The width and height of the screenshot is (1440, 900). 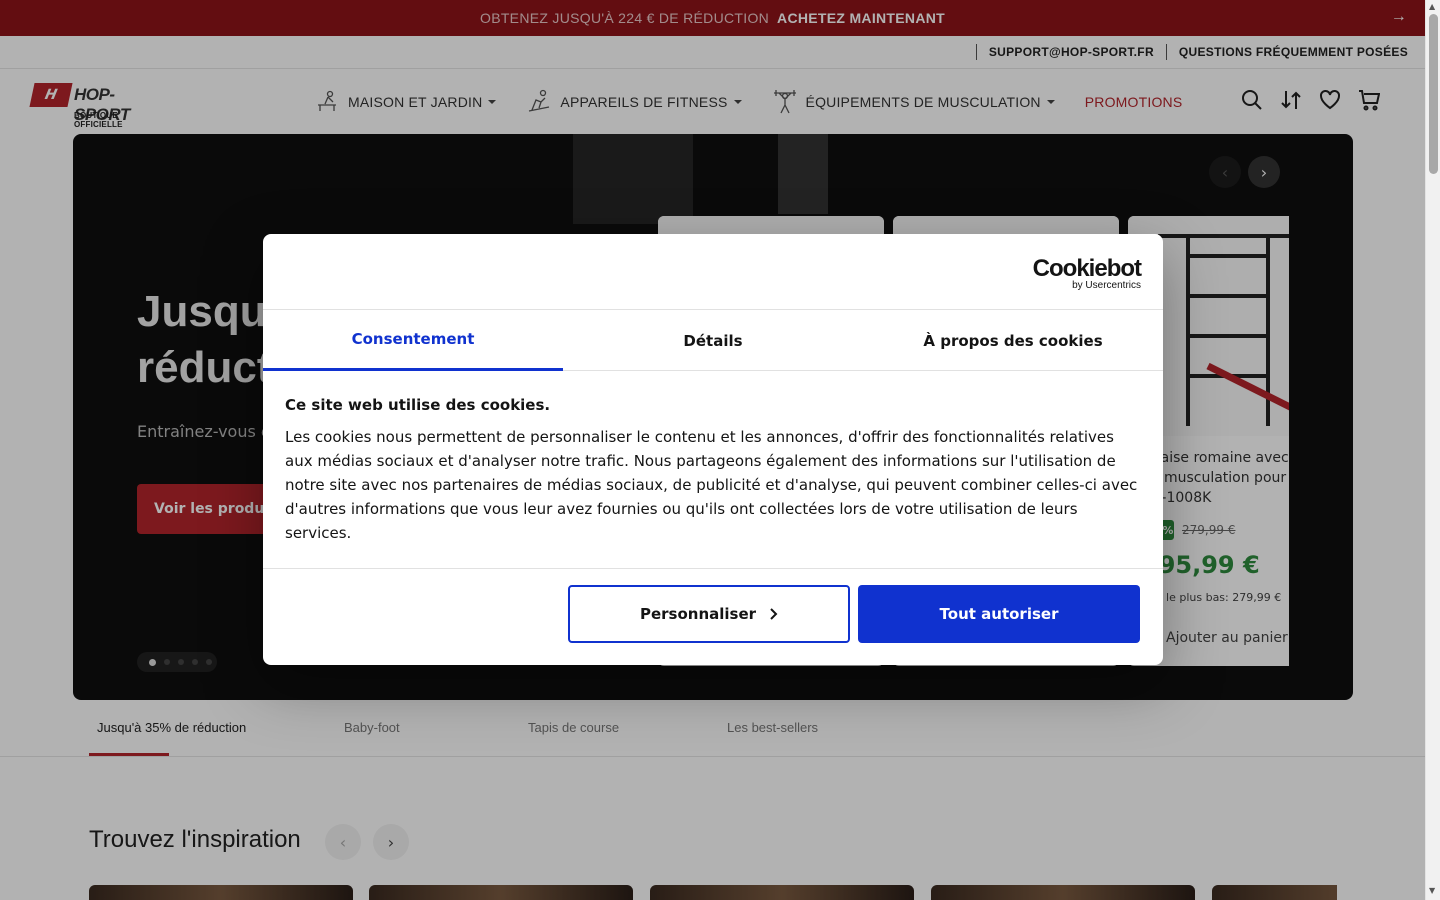 I want to click on scrollbar-thumb, so click(x=1433, y=94).